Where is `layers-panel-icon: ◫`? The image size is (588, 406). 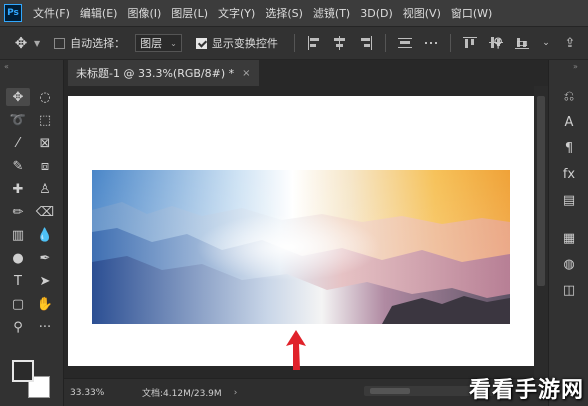 layers-panel-icon: ◫ is located at coordinates (569, 290).